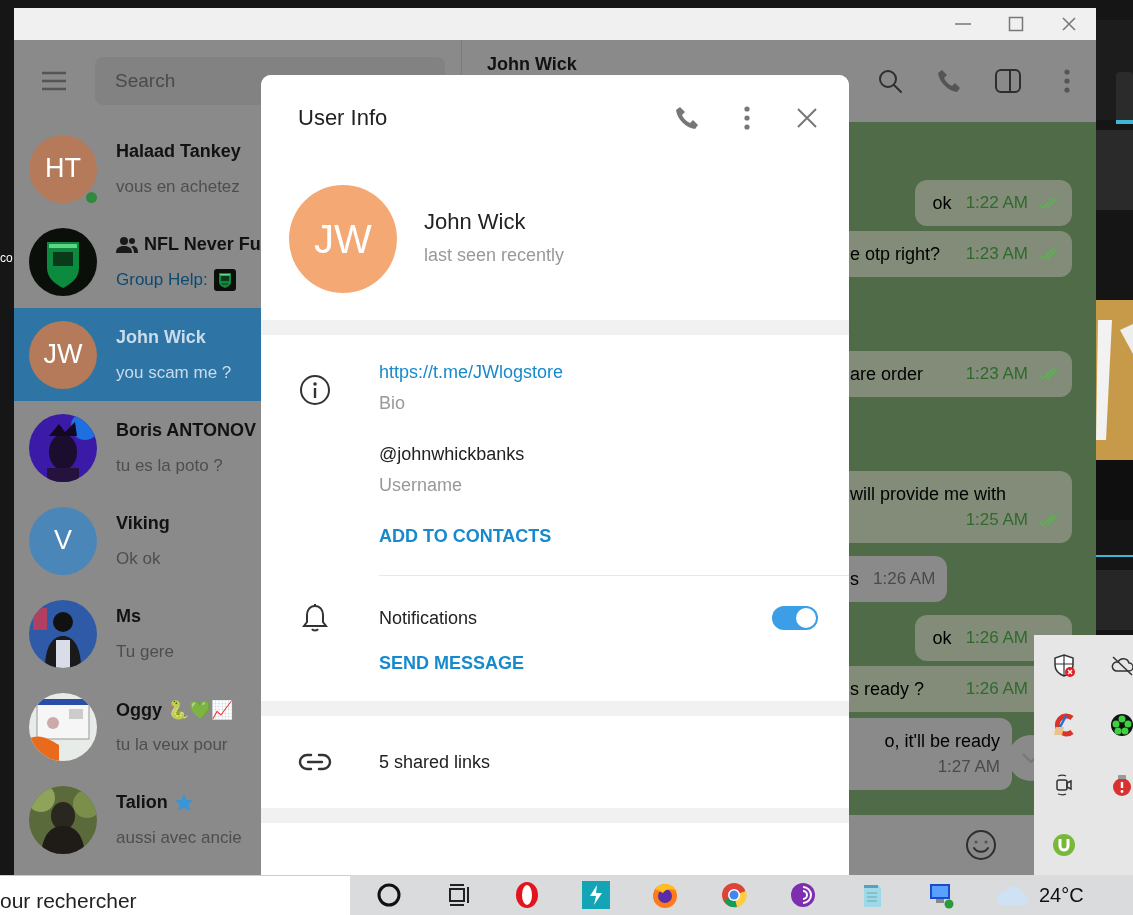 The width and height of the screenshot is (1133, 915). Describe the element at coordinates (179, 837) in the screenshot. I see `message-preview: aussi avec ancie` at that location.